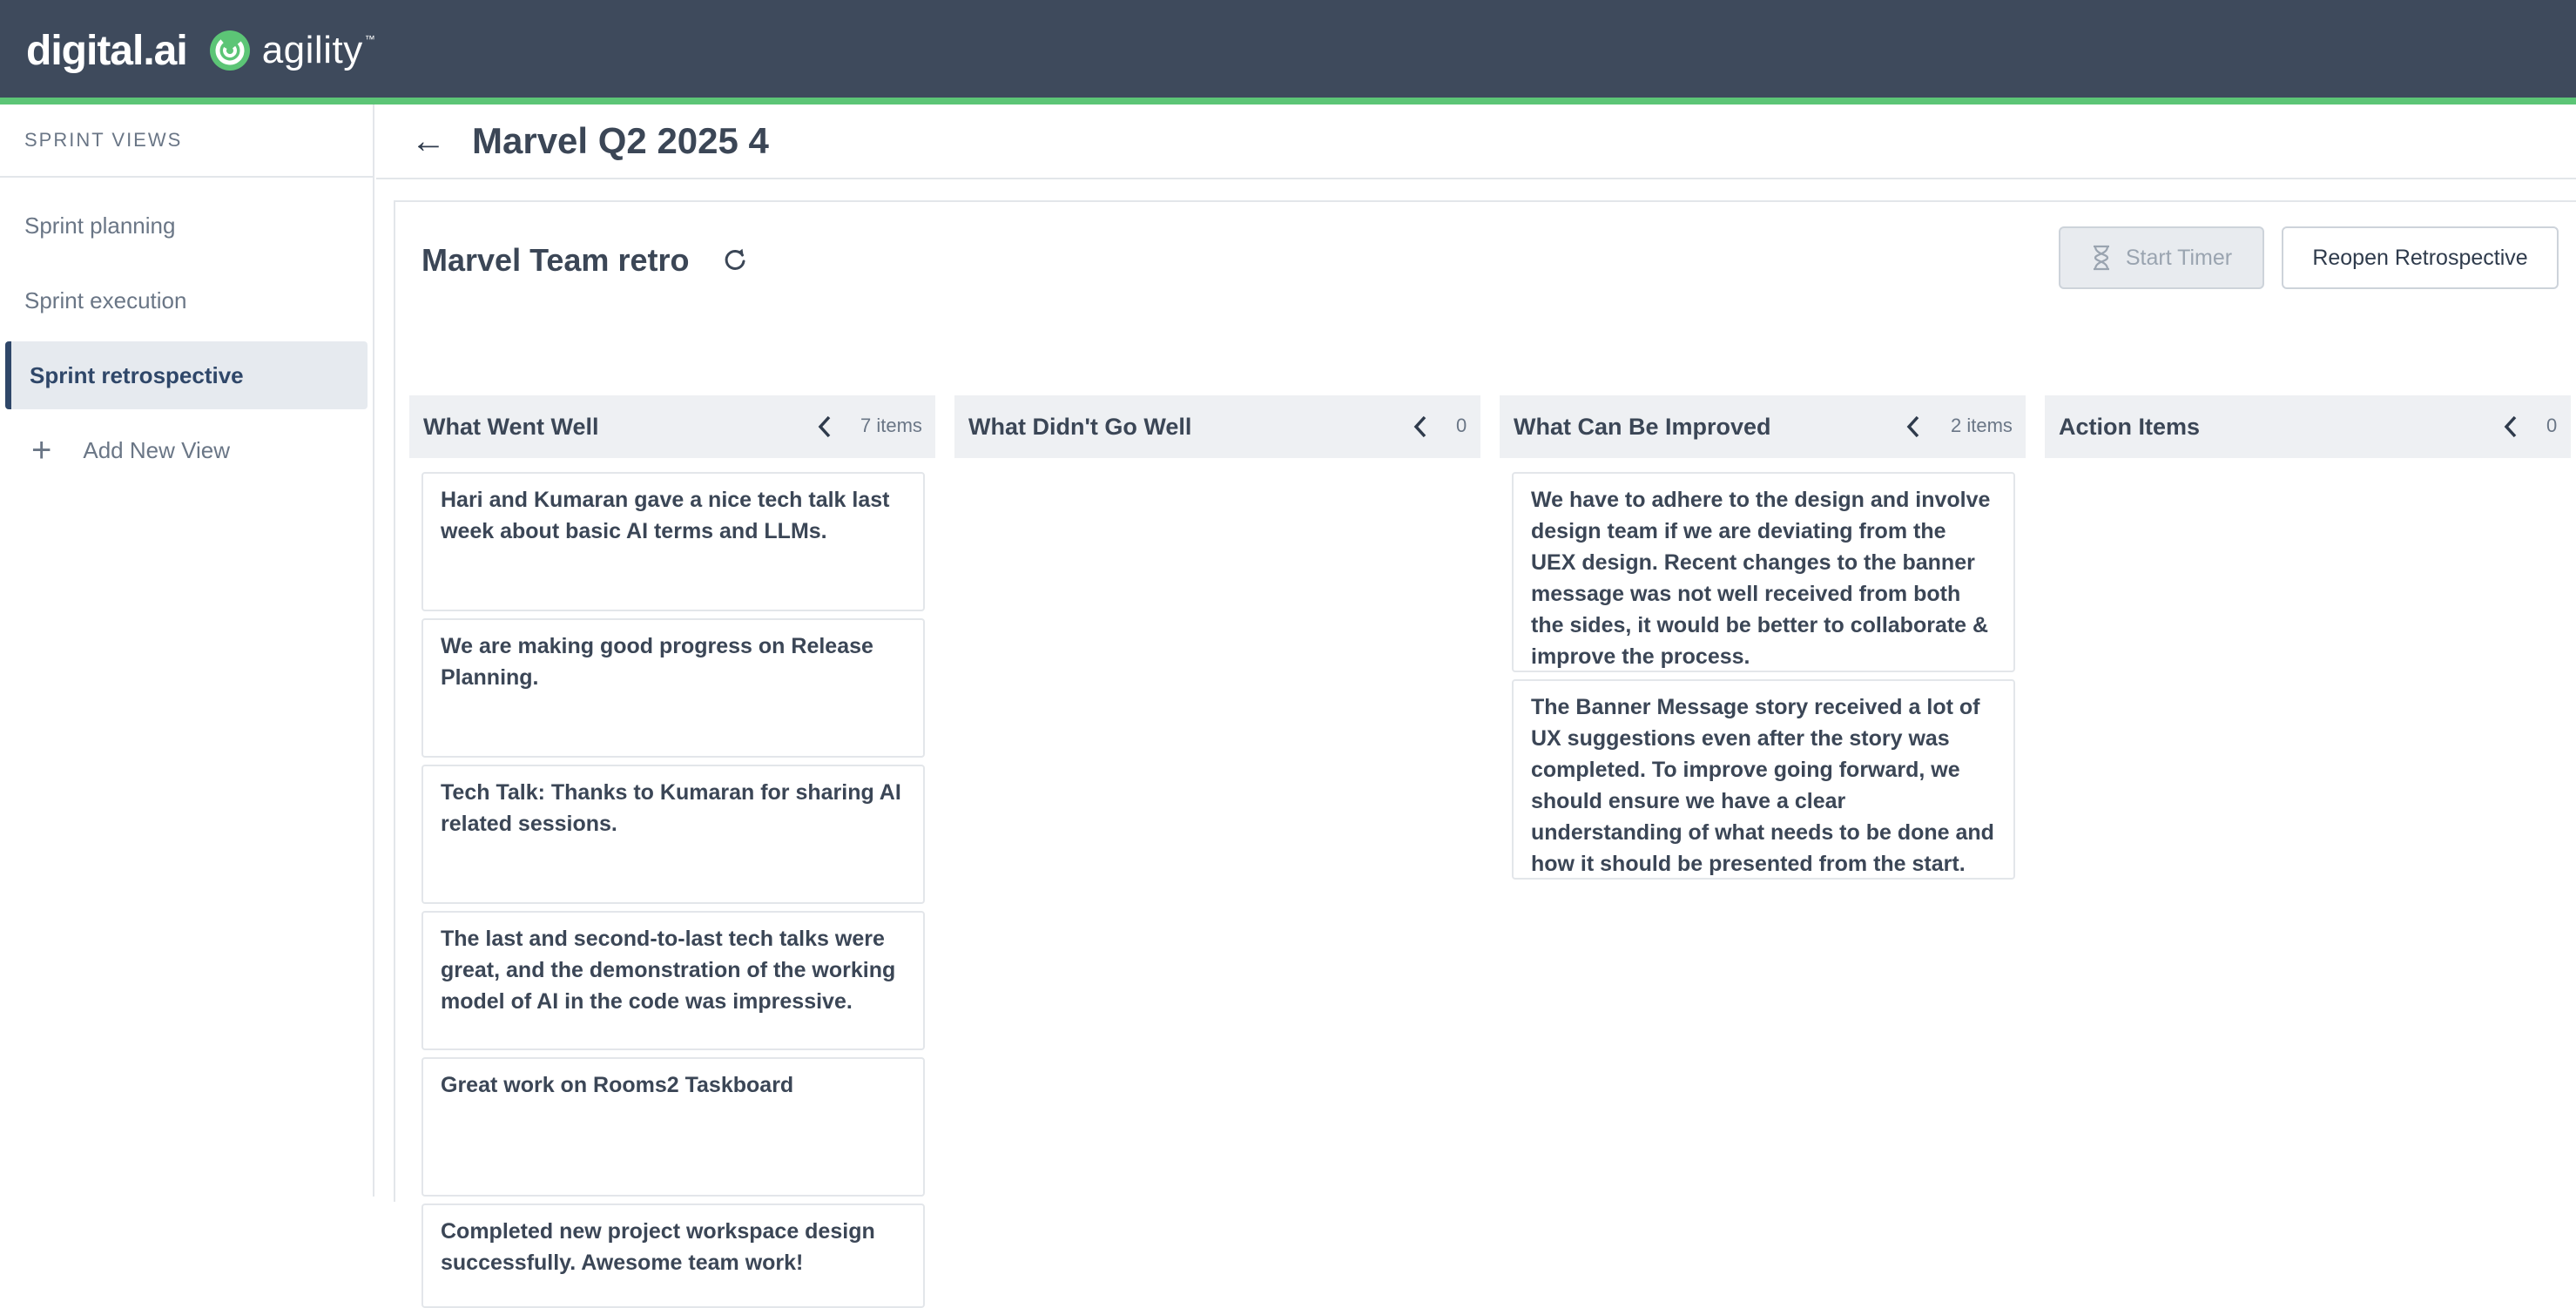 Image resolution: width=2576 pixels, height=1308 pixels. What do you see at coordinates (107, 50) in the screenshot?
I see `digital-ai-wordmark: digital.ai` at bounding box center [107, 50].